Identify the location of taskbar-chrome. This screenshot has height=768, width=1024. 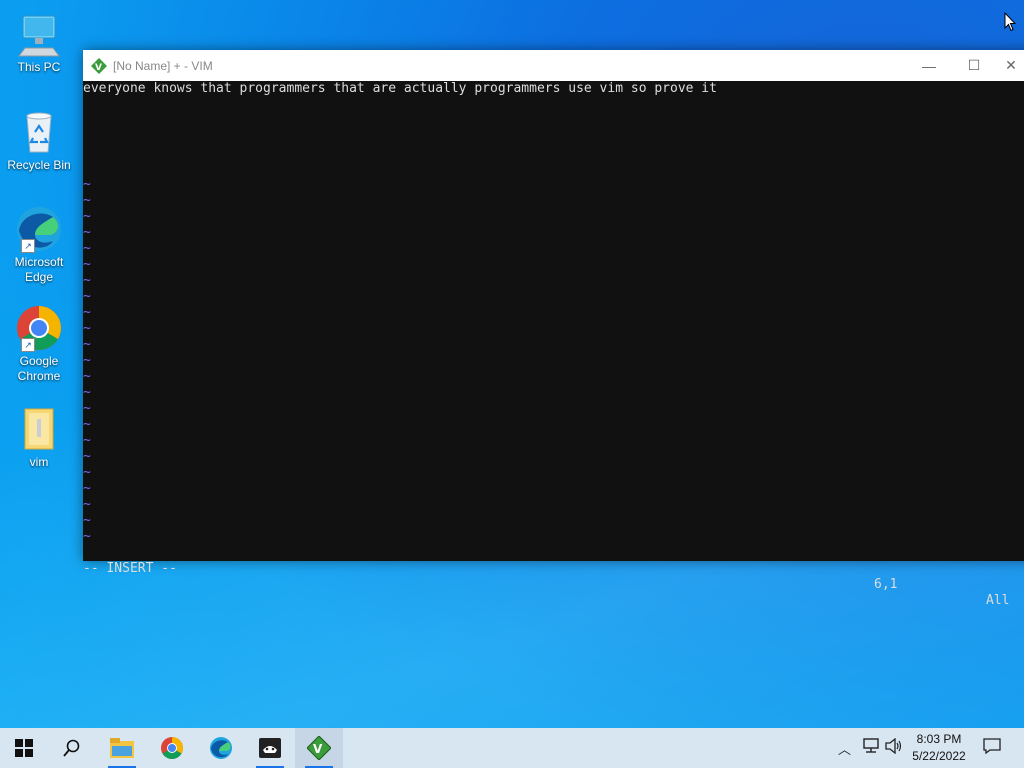
(172, 748).